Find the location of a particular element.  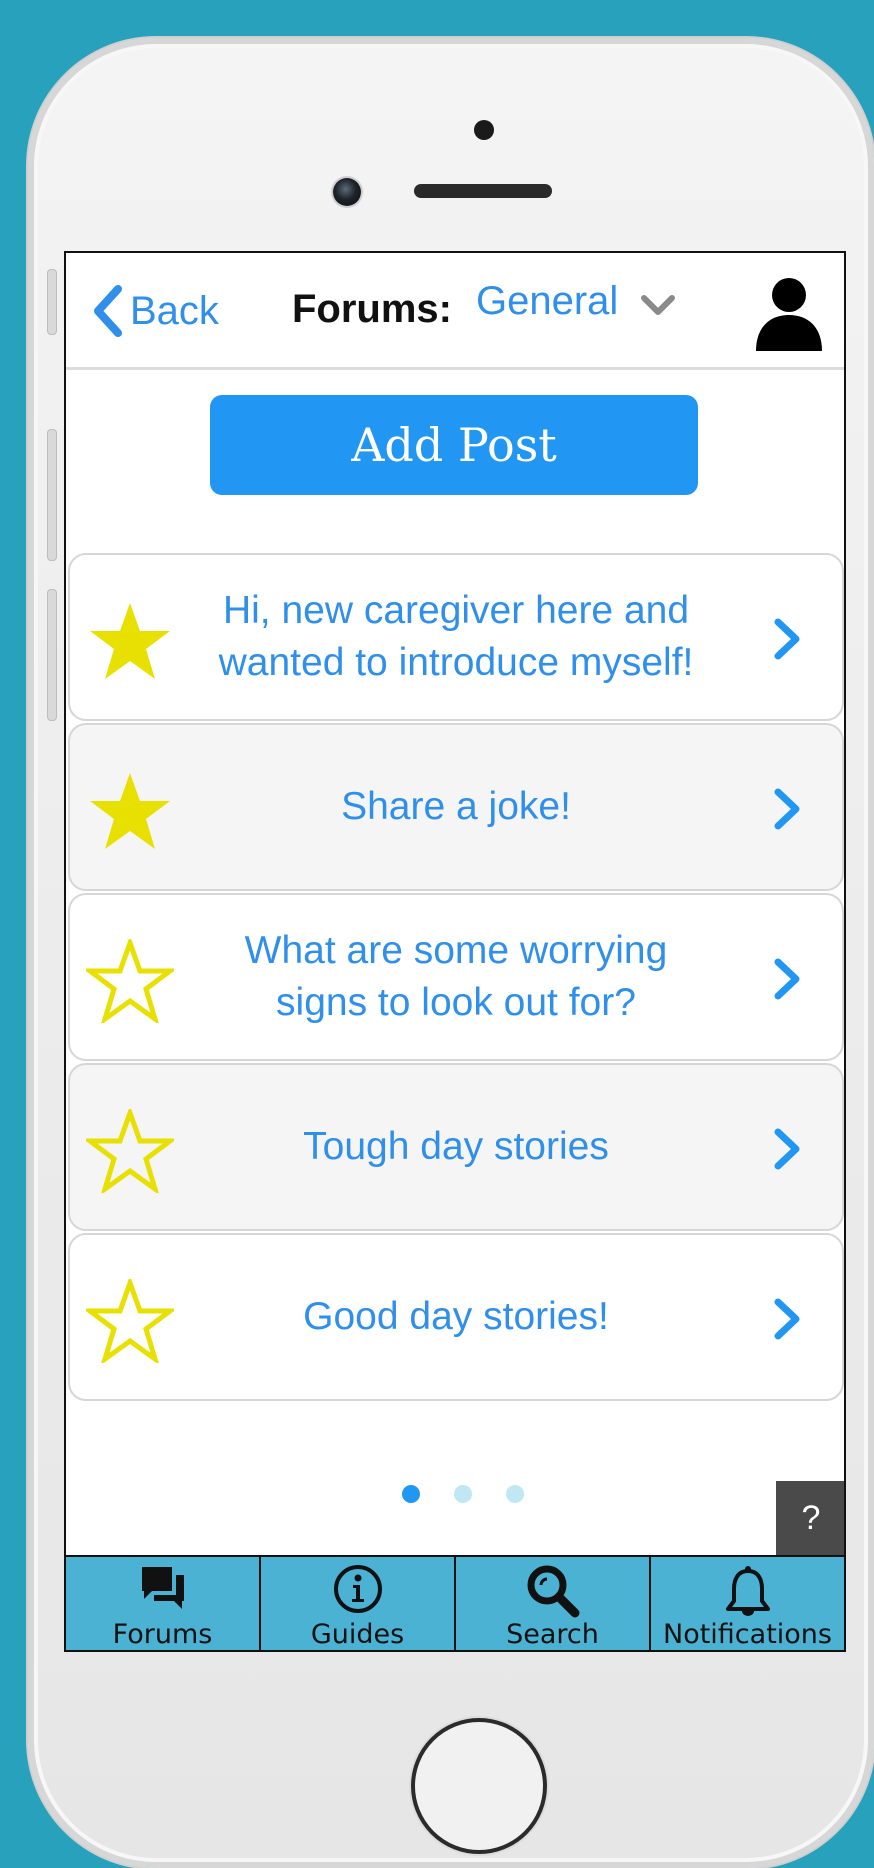

tab-search: Search is located at coordinates (553, 1603).